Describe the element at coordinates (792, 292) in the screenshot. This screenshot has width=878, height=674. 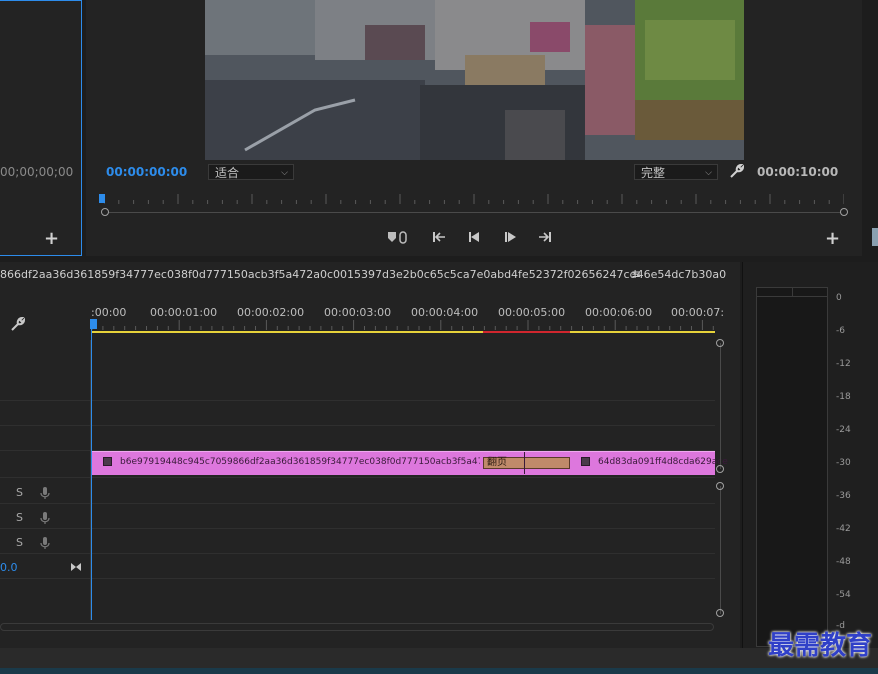
I see `meter-channel-divider` at that location.